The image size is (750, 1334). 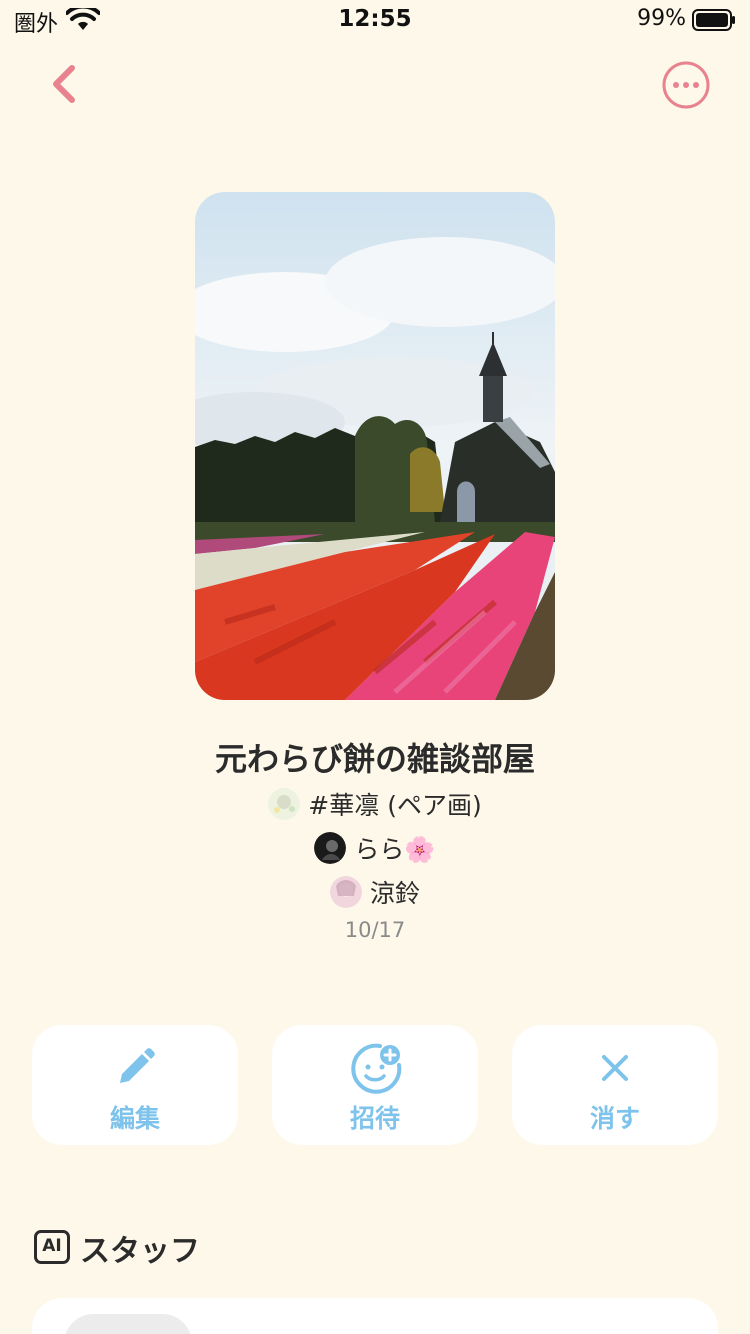 What do you see at coordinates (615, 1085) in the screenshot?
I see `delete-button: 消す` at bounding box center [615, 1085].